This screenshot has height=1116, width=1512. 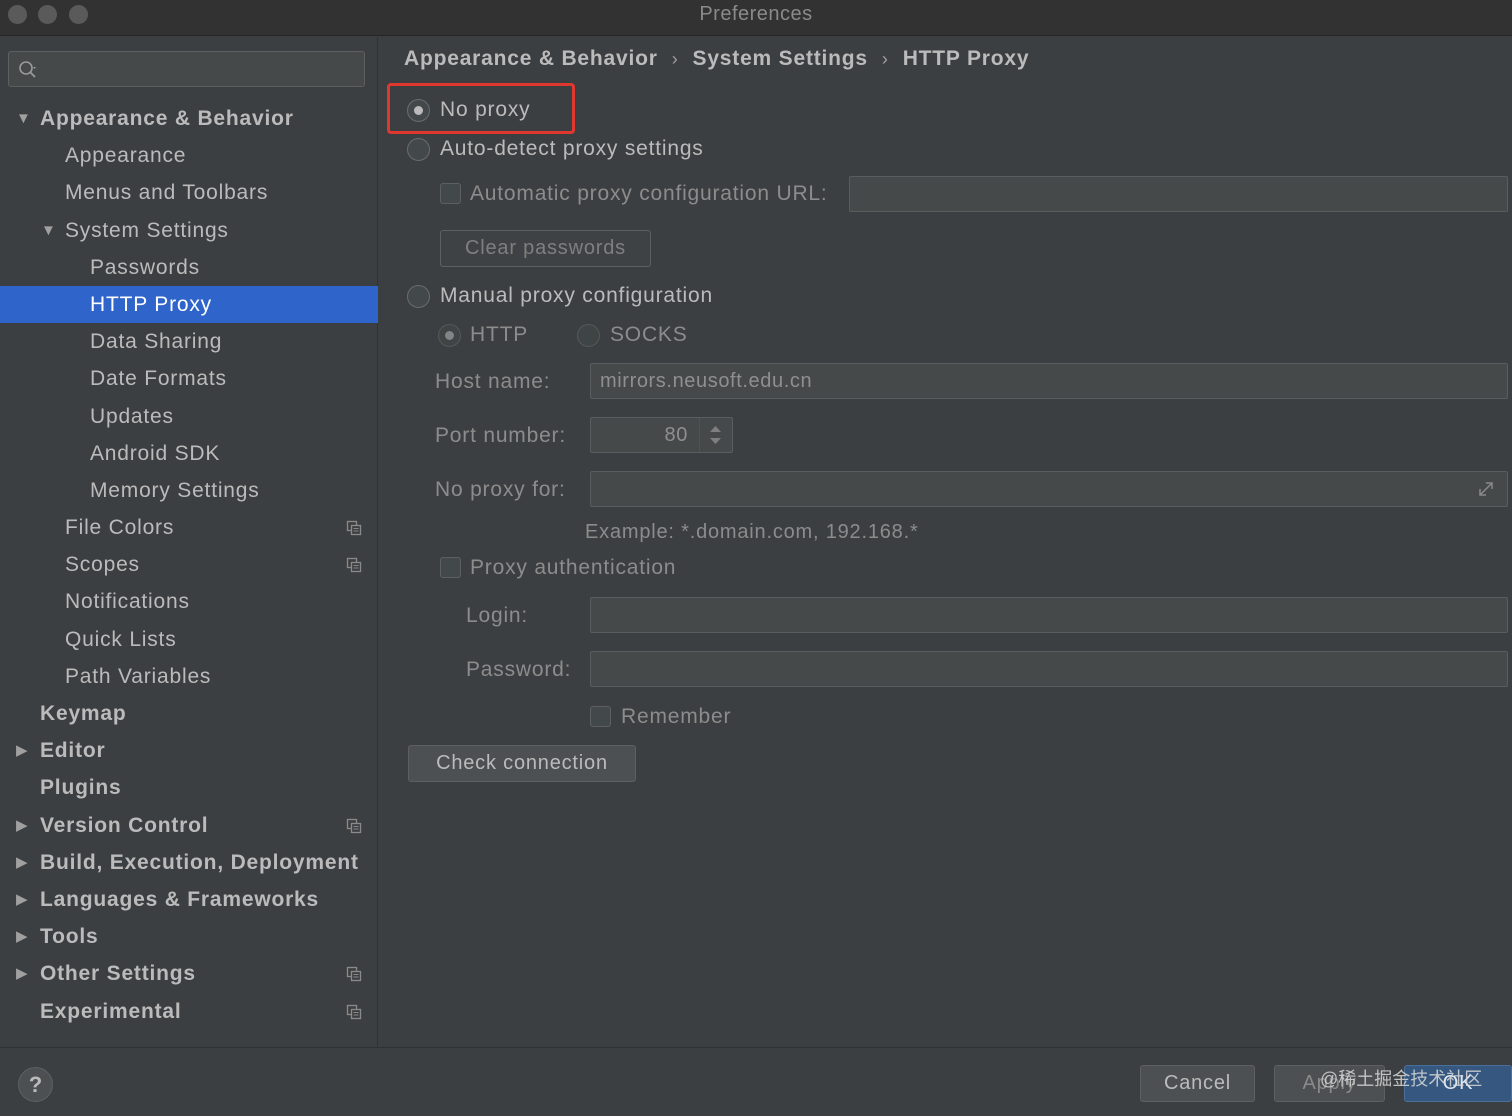 What do you see at coordinates (576, 296) in the screenshot?
I see `manual-proxy-label: Manual proxy configuration` at bounding box center [576, 296].